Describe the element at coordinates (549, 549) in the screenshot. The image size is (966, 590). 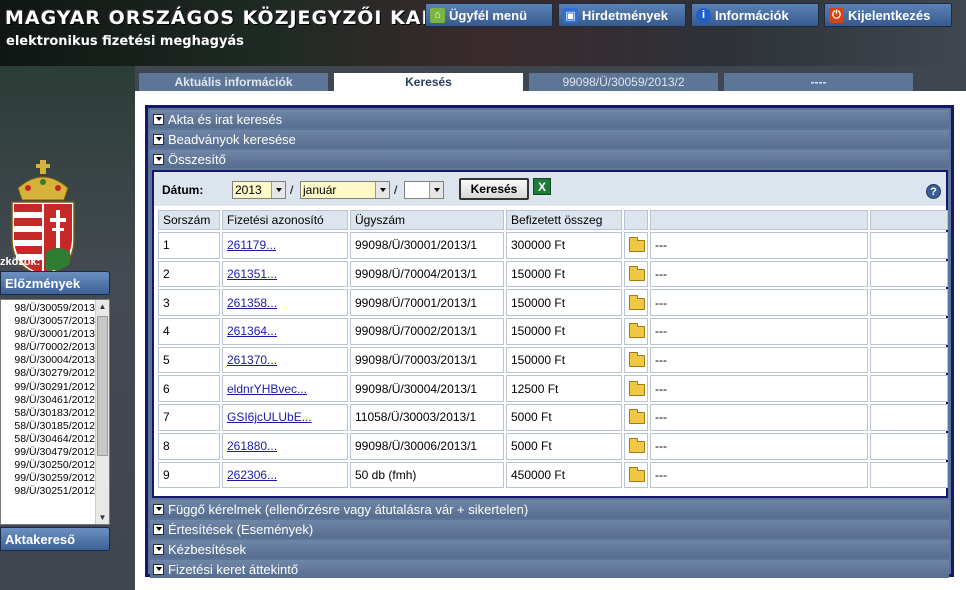
I see `accordion-deliveries: Kézbesítések` at that location.